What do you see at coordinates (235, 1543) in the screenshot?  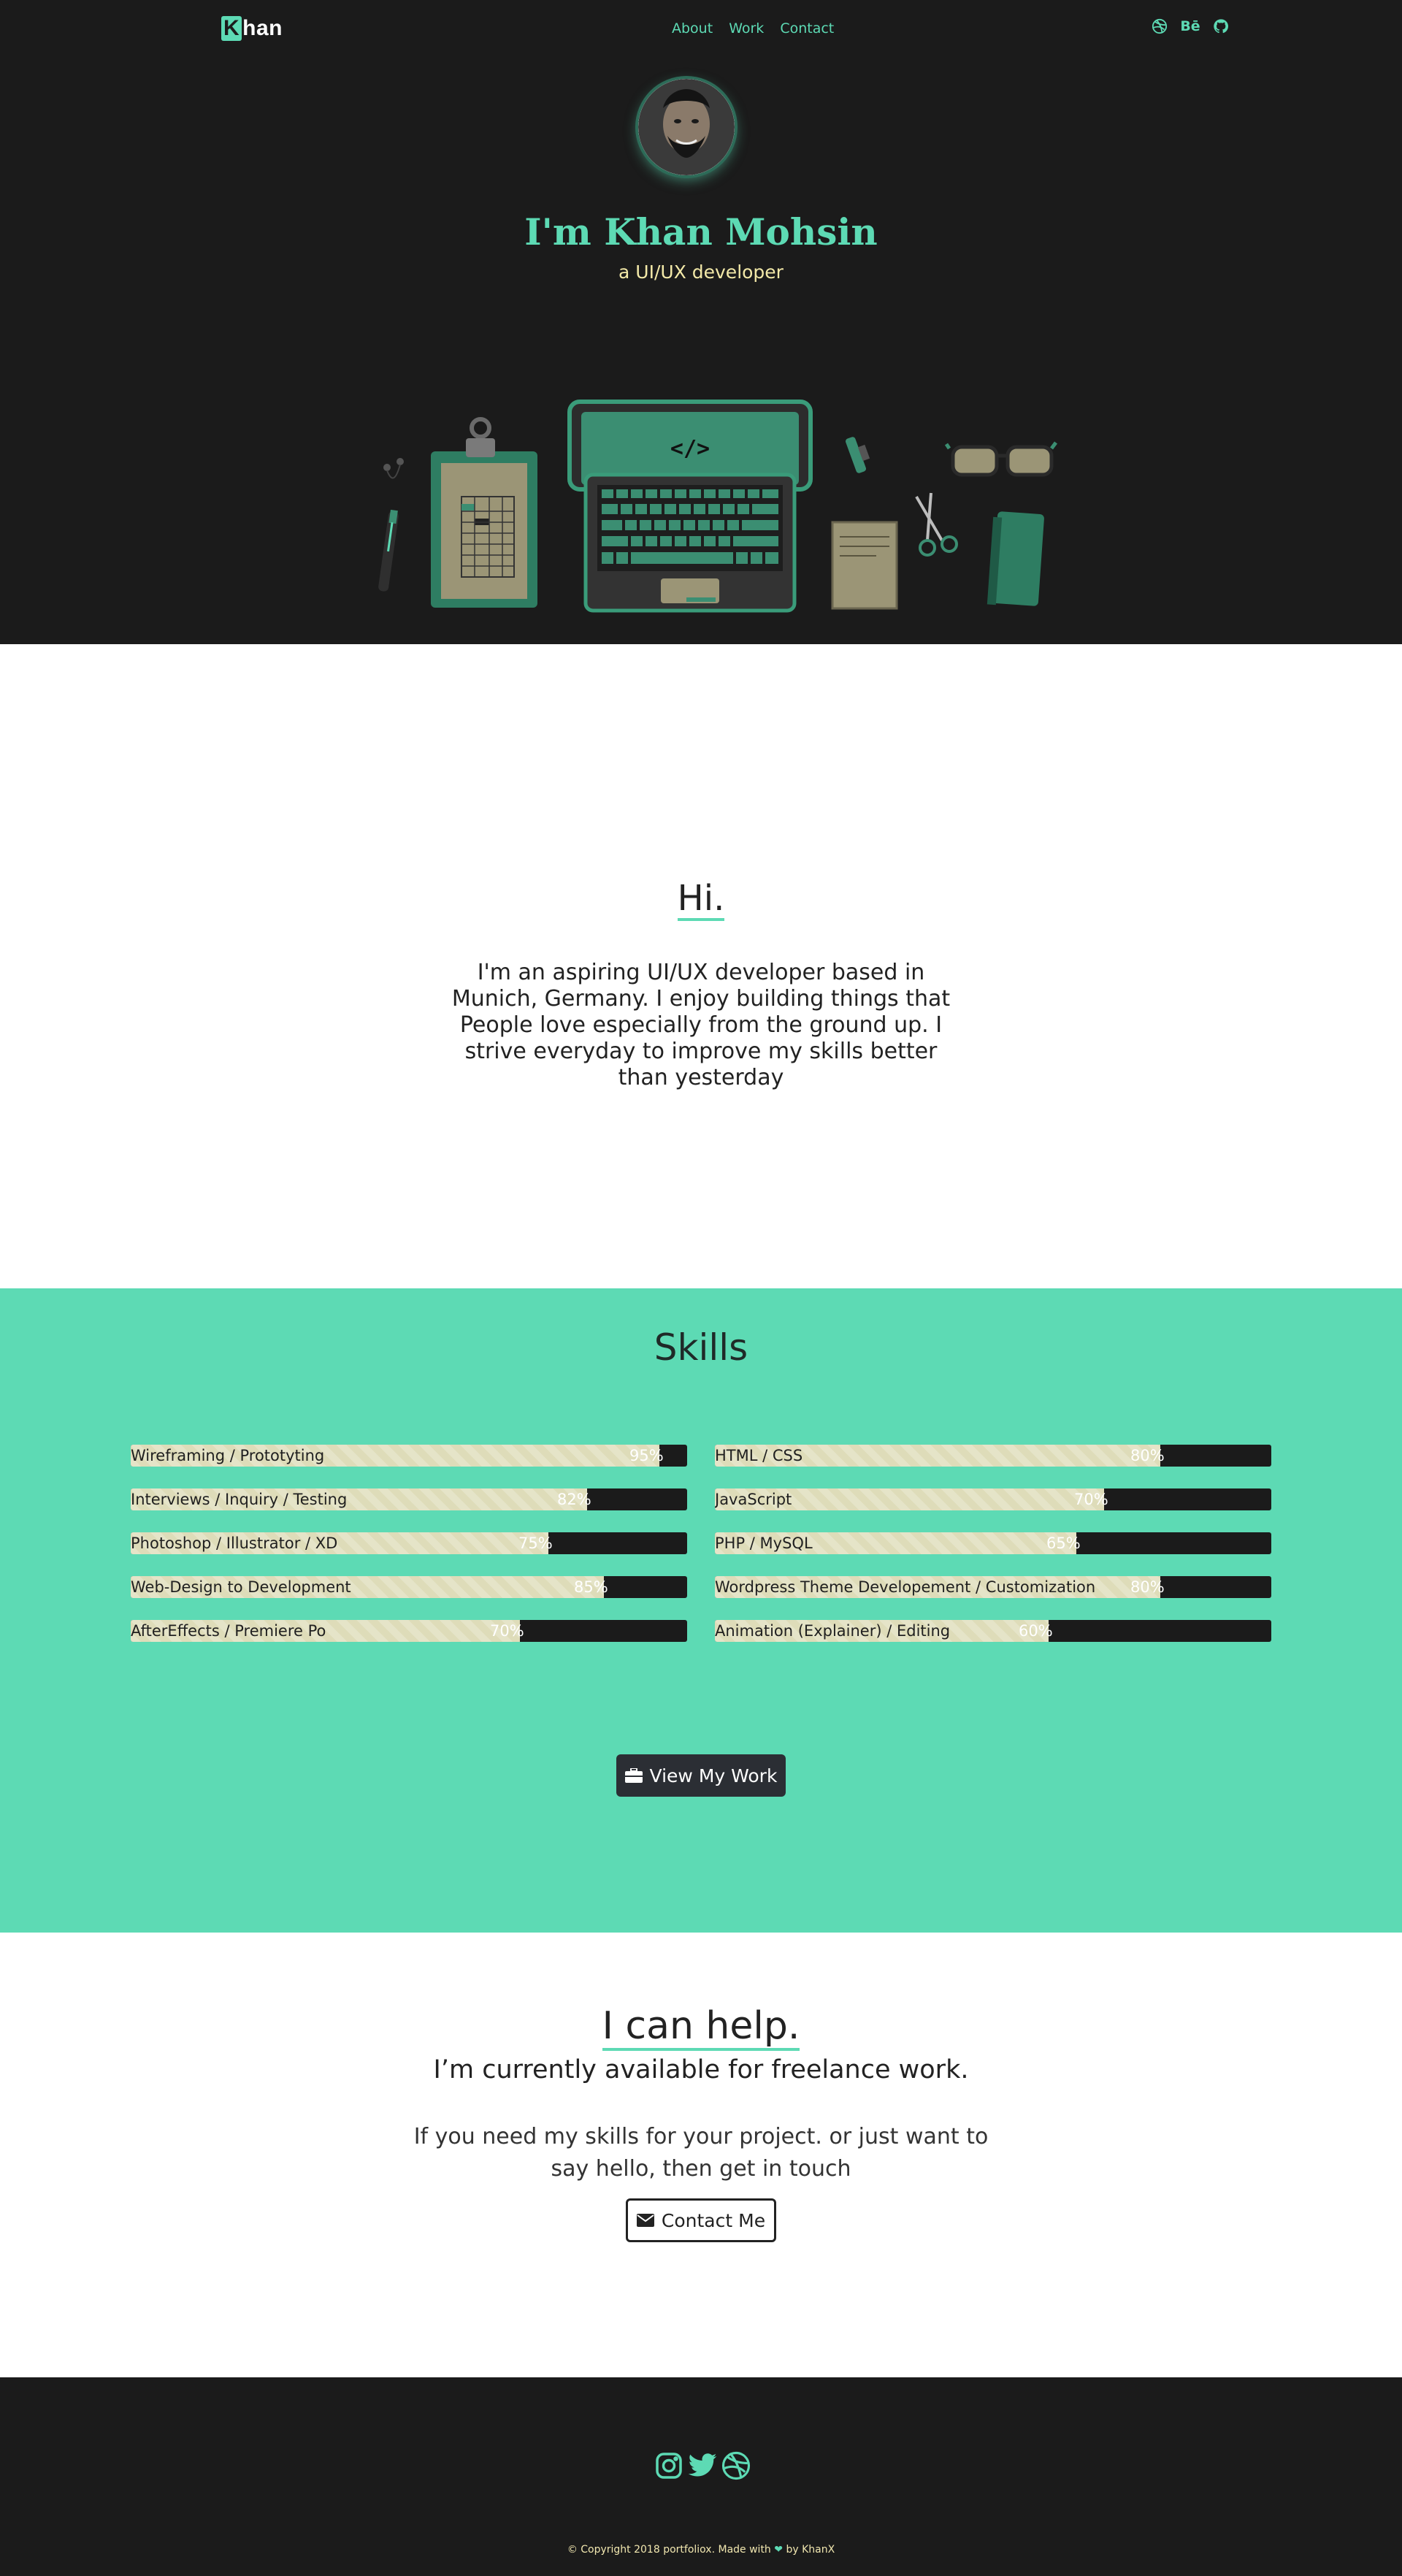 I see `skill-label: Photoshop / Illustrator / XD` at bounding box center [235, 1543].